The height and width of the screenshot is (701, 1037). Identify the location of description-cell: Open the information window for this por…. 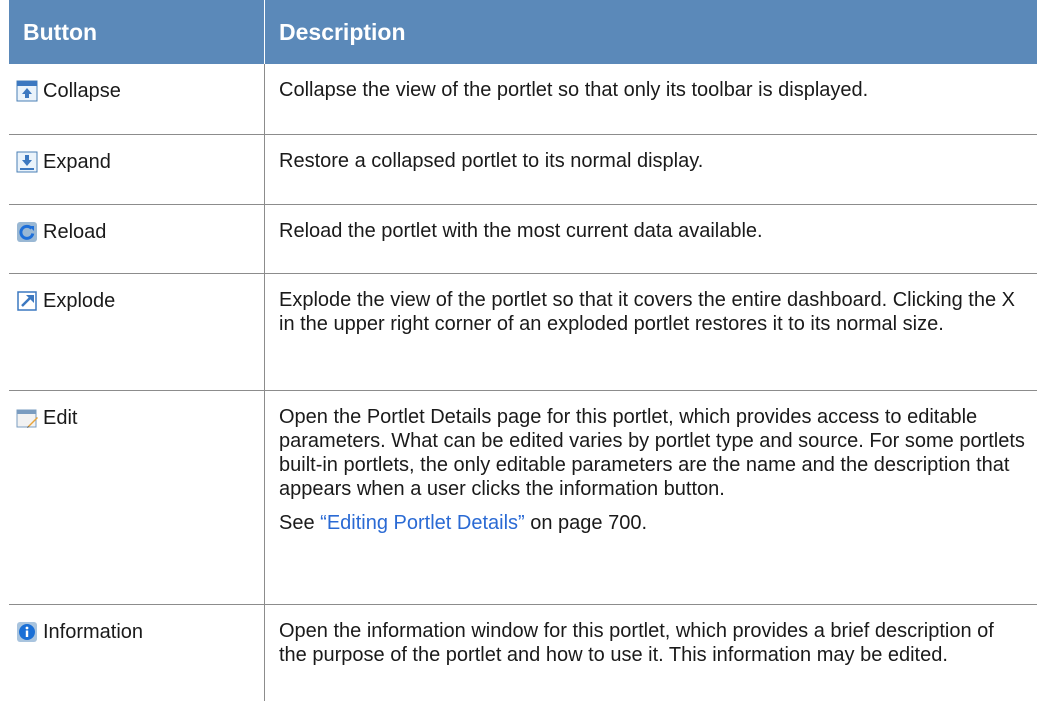
(651, 653).